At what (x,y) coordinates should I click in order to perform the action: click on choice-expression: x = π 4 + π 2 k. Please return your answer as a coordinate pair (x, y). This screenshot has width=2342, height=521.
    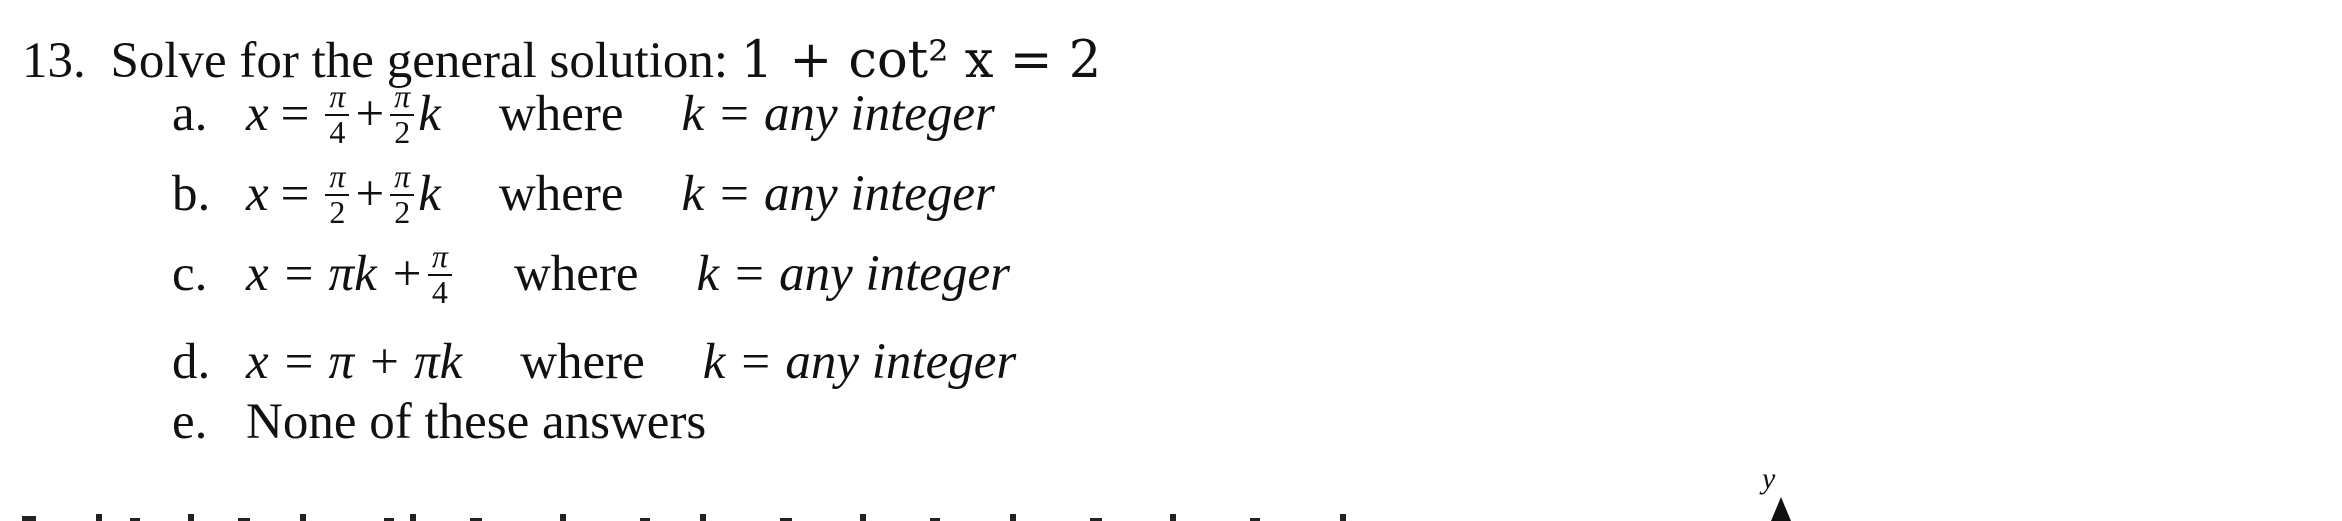
    Looking at the image, I should click on (343, 114).